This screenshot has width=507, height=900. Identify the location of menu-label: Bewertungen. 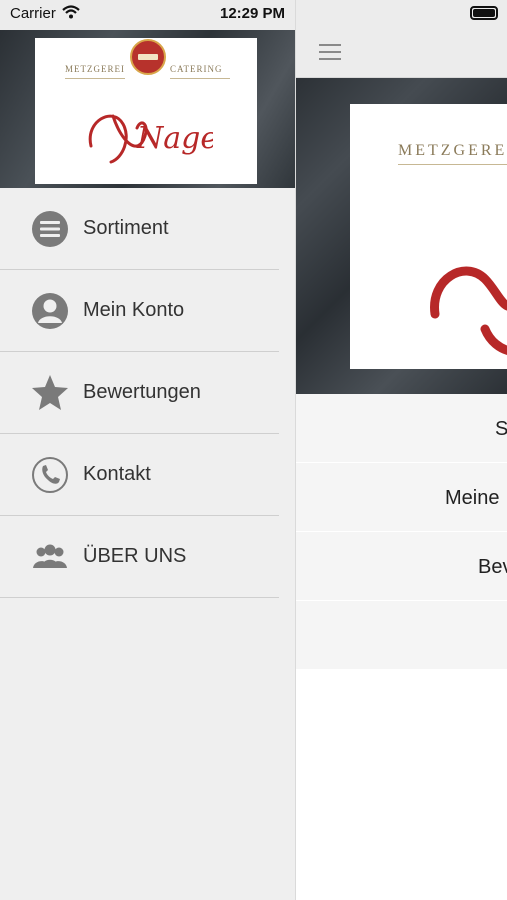
(142, 392).